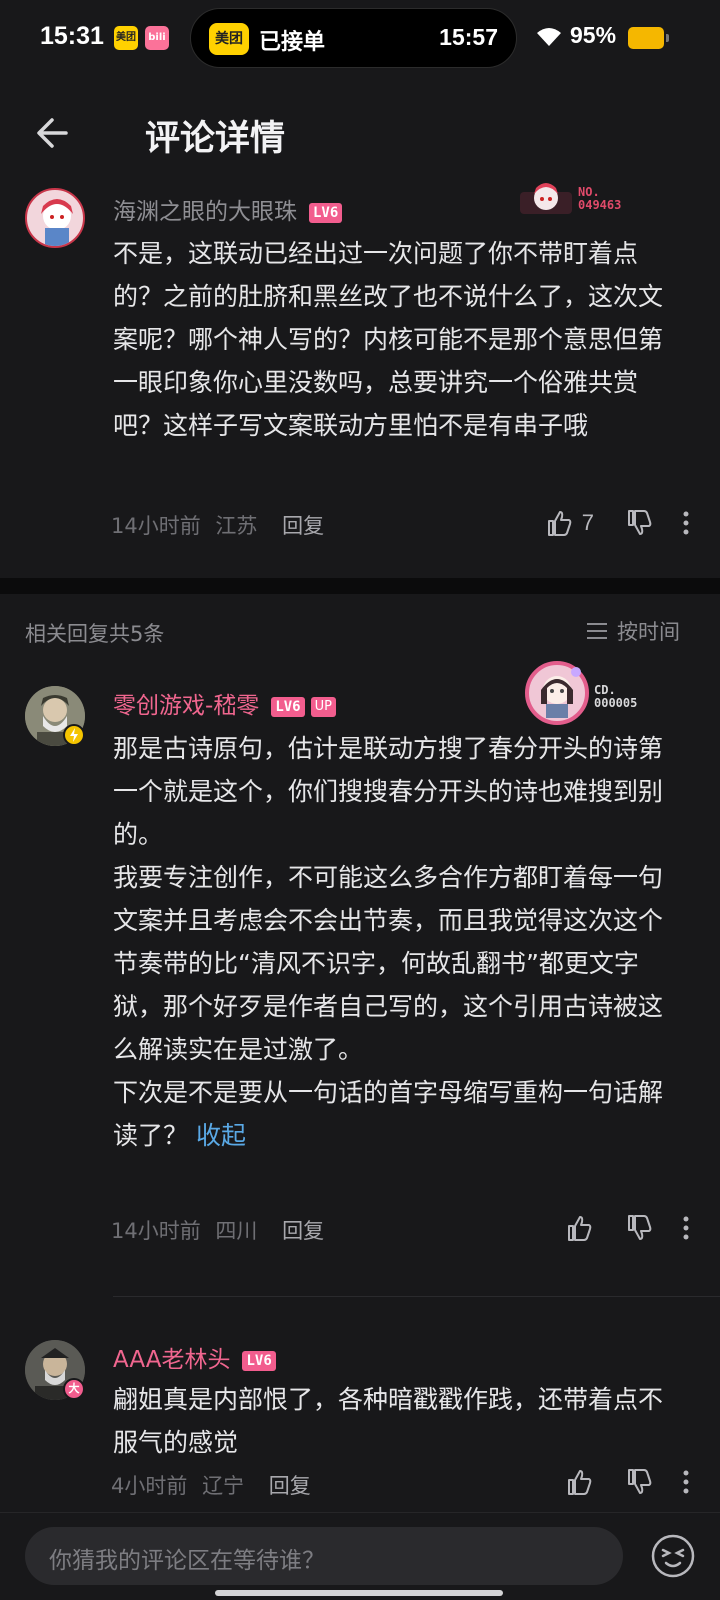 The height and width of the screenshot is (1600, 720). I want to click on sort-by-time-button: 按时间, so click(632, 631).